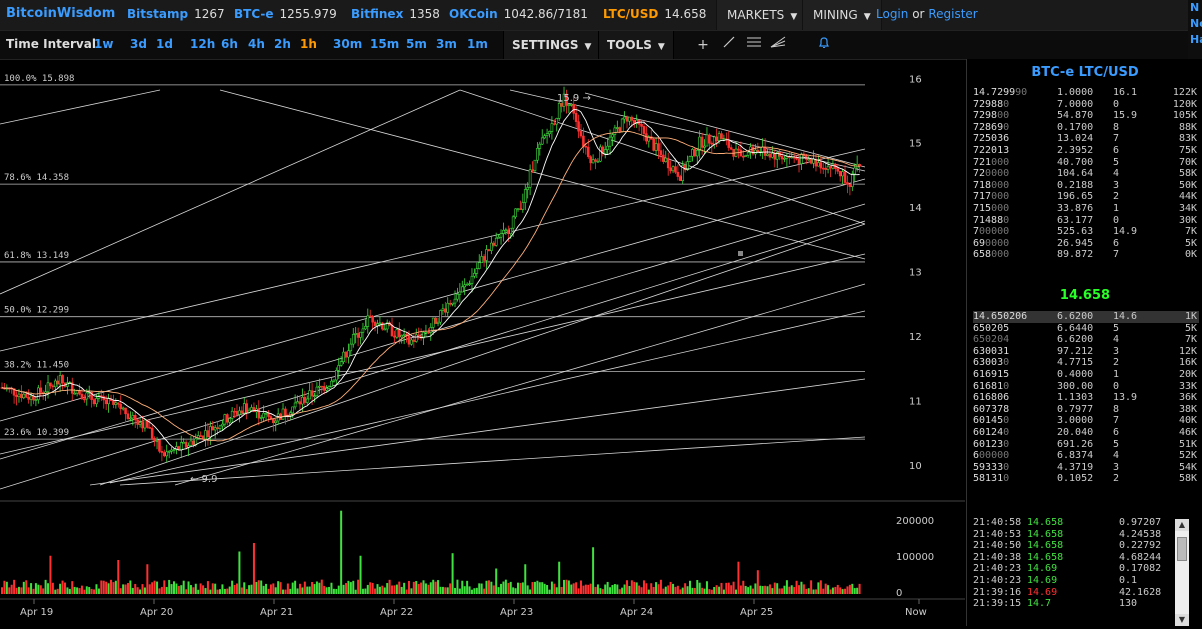 The image size is (1202, 629). I want to click on interval-2h: 2h, so click(282, 44).